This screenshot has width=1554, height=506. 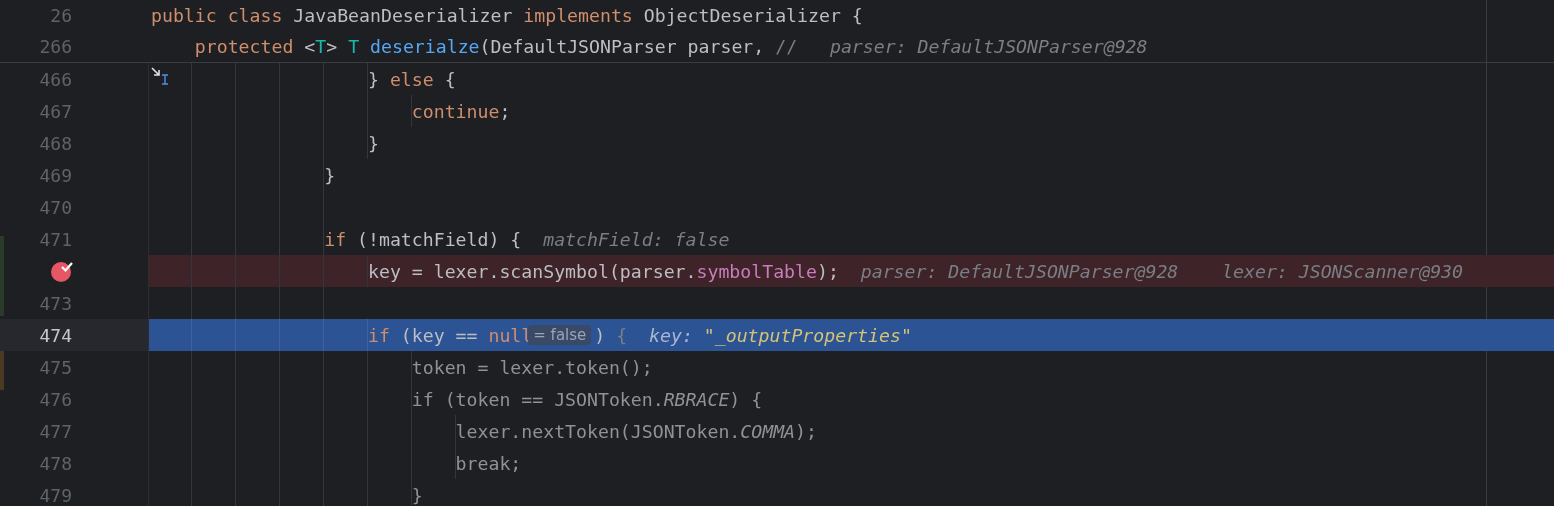 What do you see at coordinates (55, 399) in the screenshot?
I see `line-number: 476` at bounding box center [55, 399].